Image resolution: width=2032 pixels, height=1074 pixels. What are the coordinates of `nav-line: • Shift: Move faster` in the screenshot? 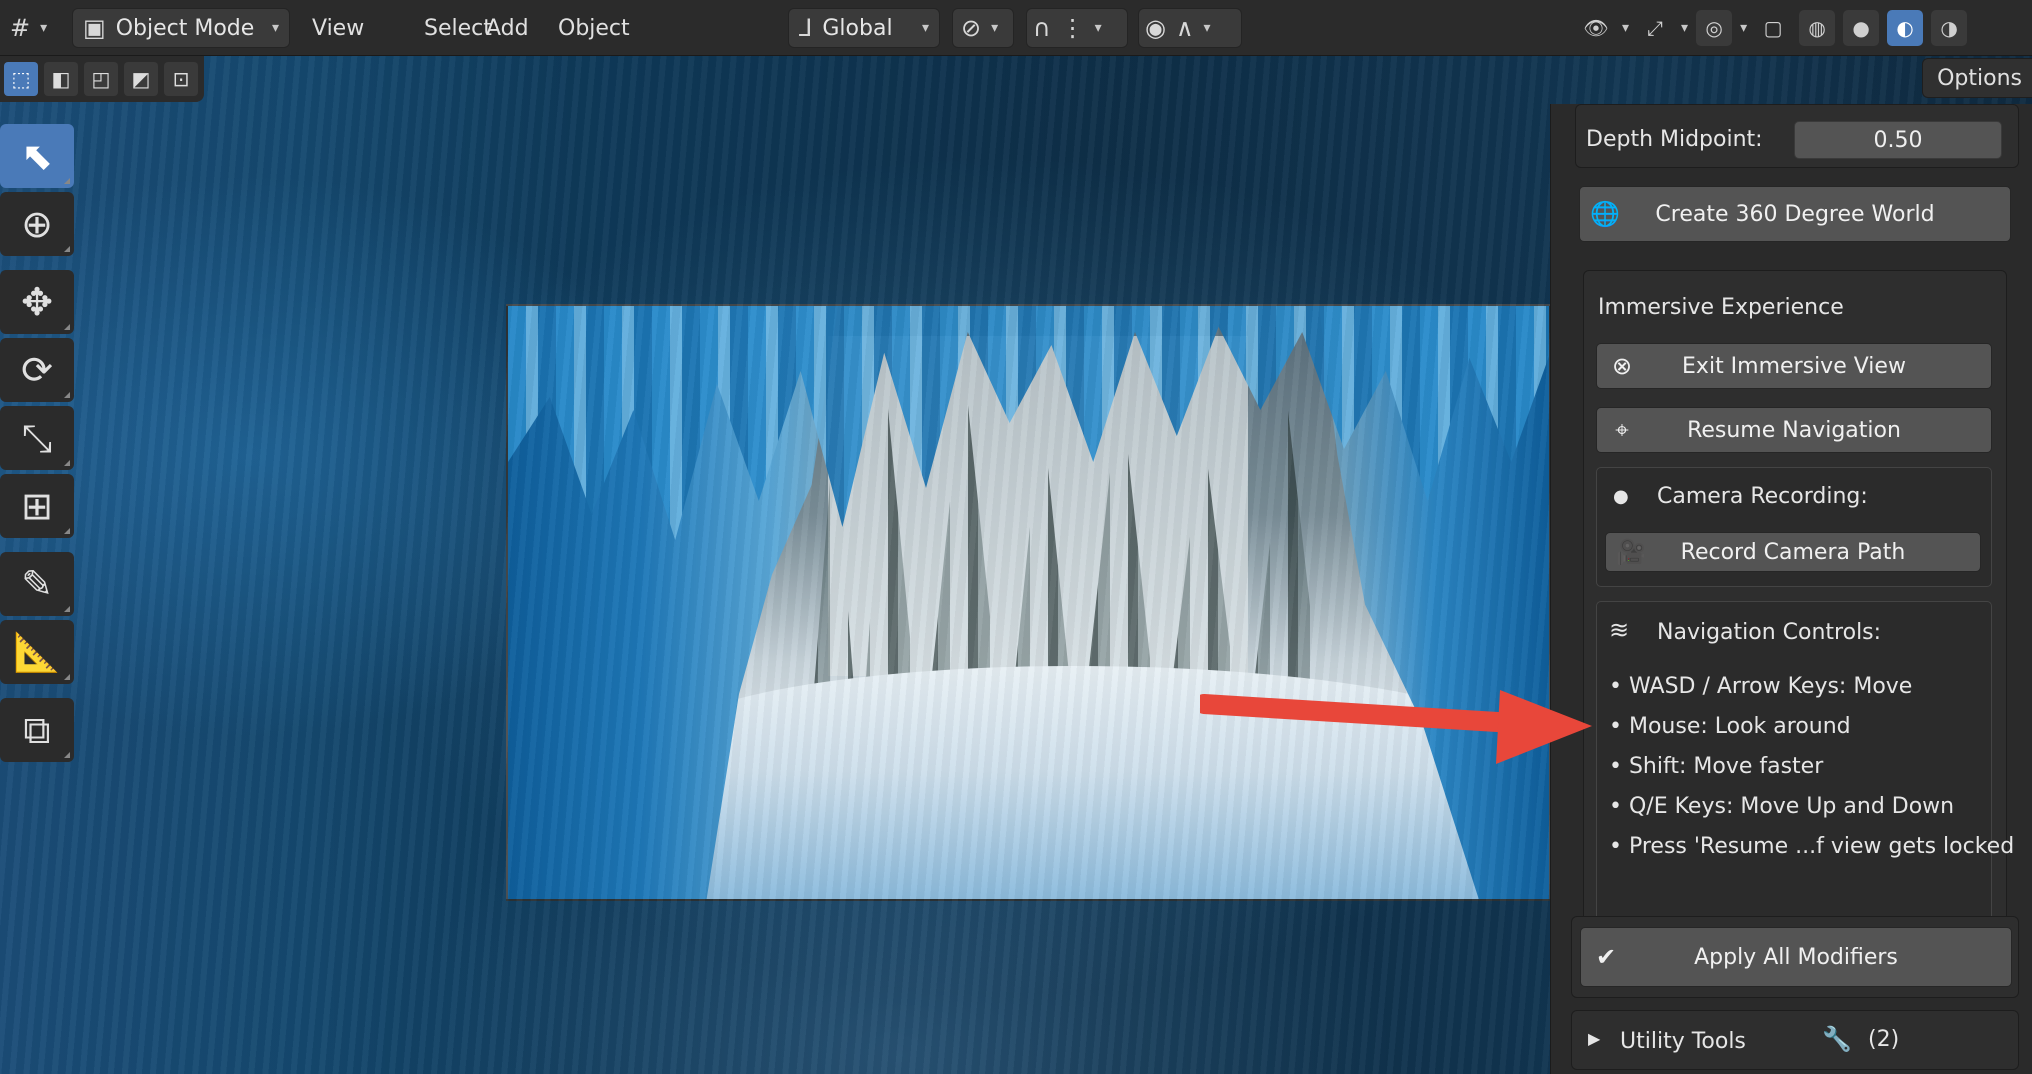 It's located at (1716, 766).